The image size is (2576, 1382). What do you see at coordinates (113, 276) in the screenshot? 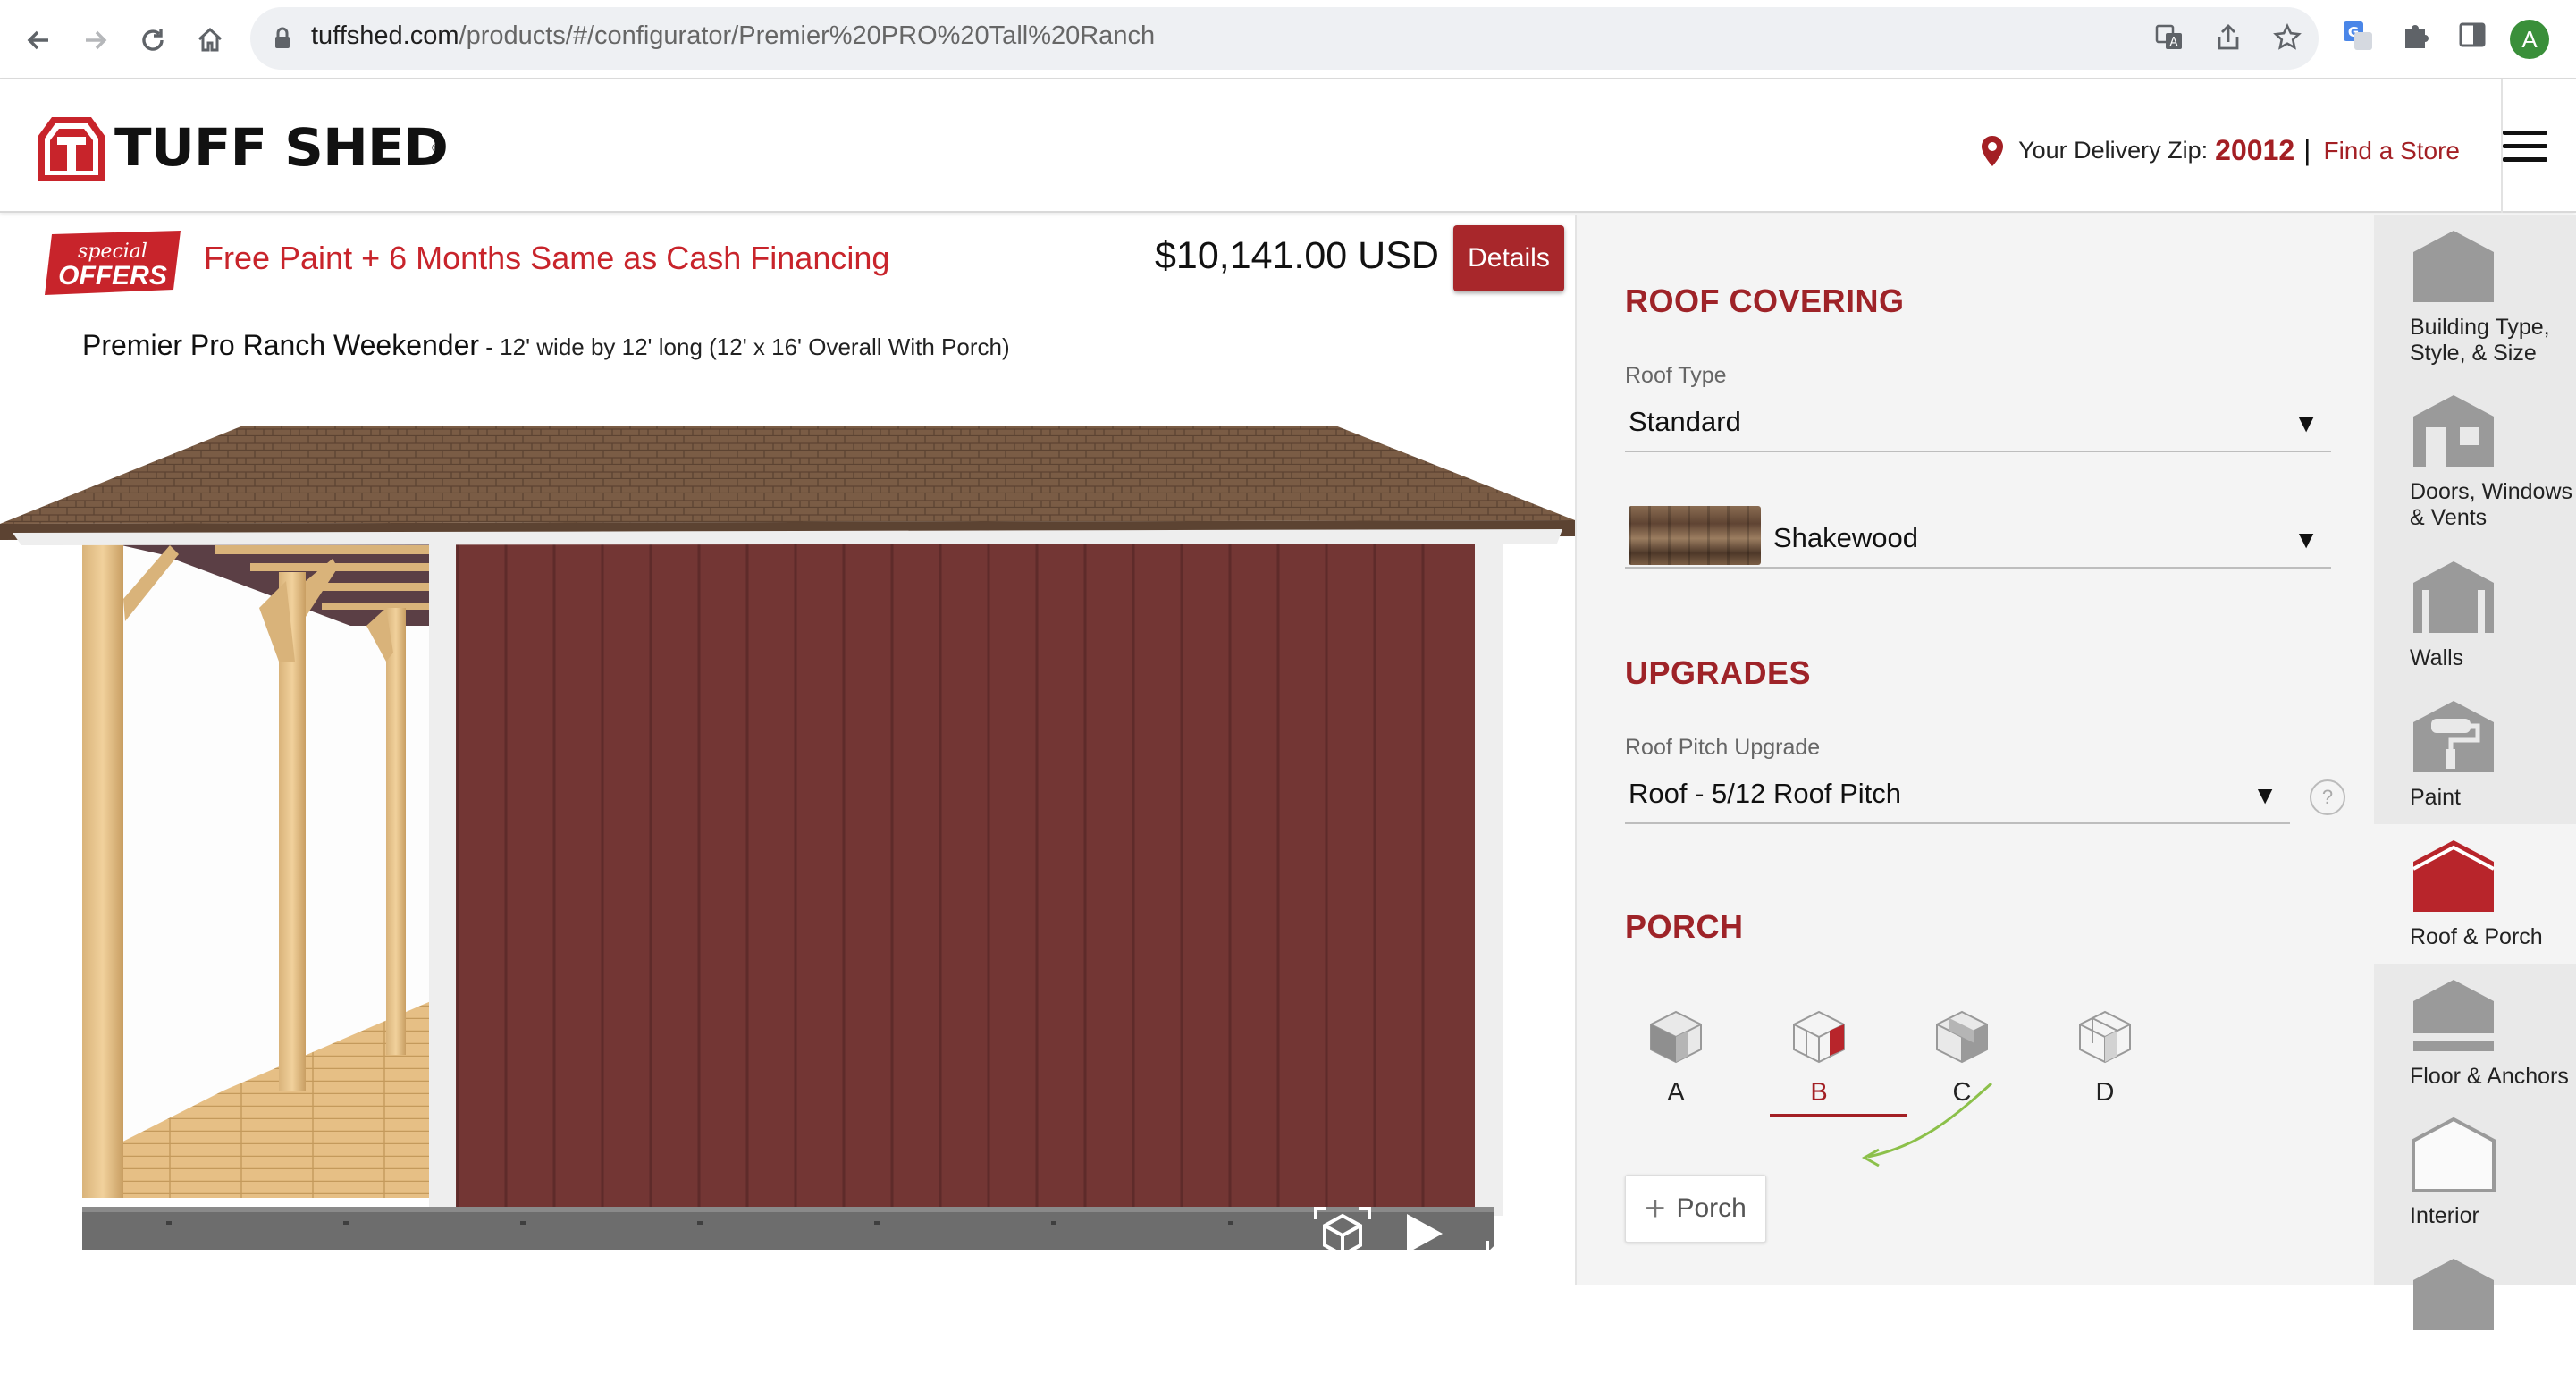
I see `svg-text: OFFERS` at bounding box center [113, 276].